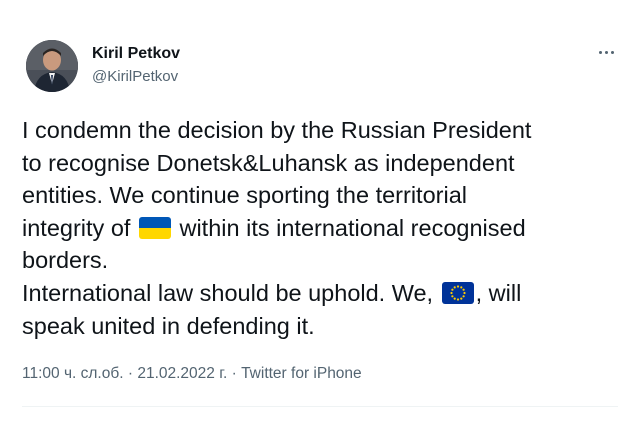 The width and height of the screenshot is (640, 439). I want to click on tweet-text-fragment: International law should be uphold. We,, so click(231, 292).